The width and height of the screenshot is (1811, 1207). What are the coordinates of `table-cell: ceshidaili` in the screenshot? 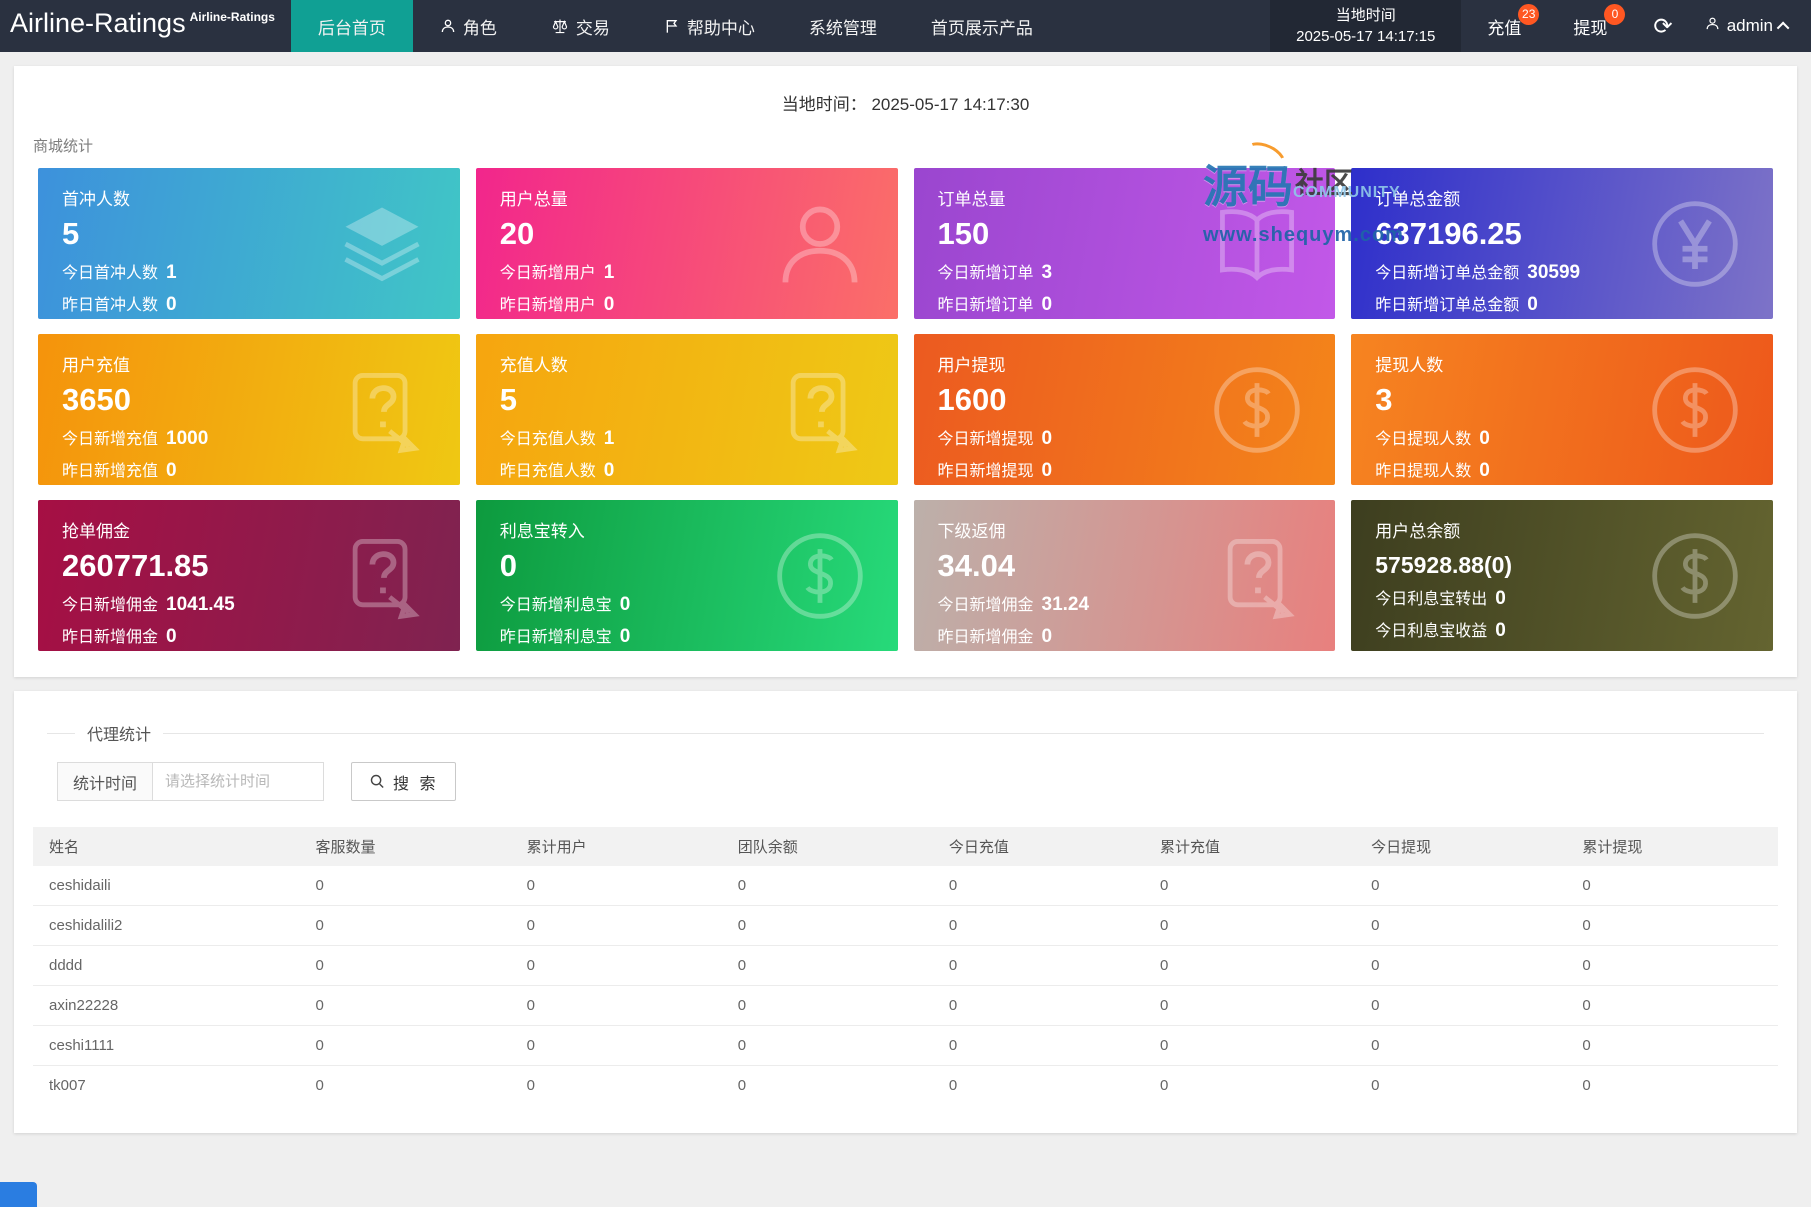 It's located at (168, 886).